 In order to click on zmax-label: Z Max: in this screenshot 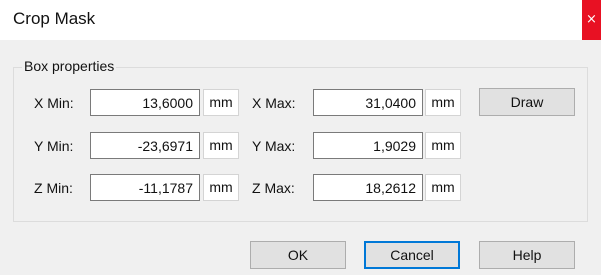, I will do `click(273, 188)`.